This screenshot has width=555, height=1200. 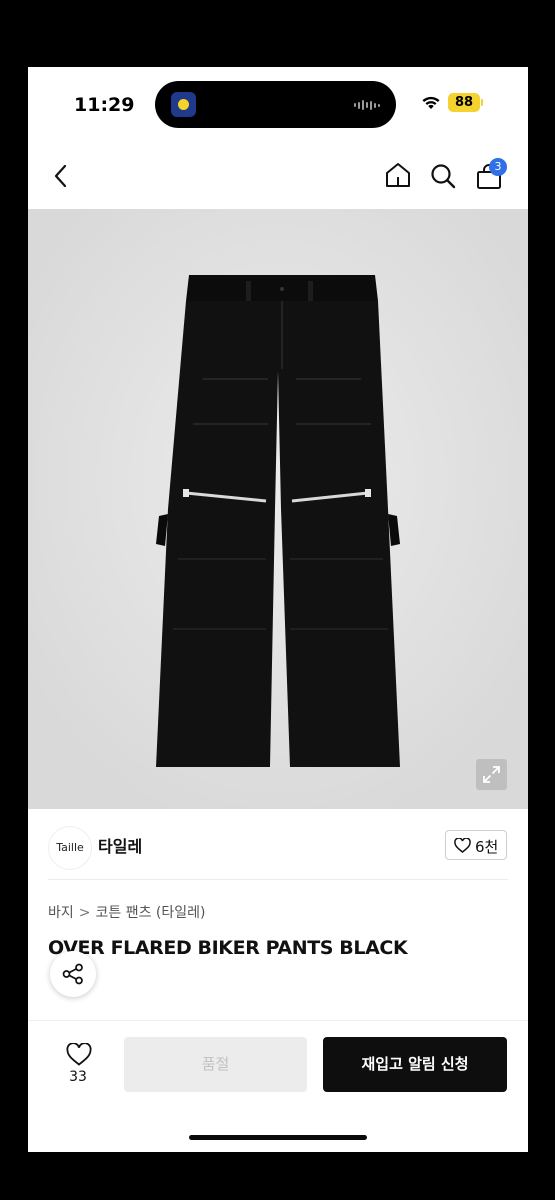 What do you see at coordinates (215, 1064) in the screenshot?
I see `soldout-button: 품절` at bounding box center [215, 1064].